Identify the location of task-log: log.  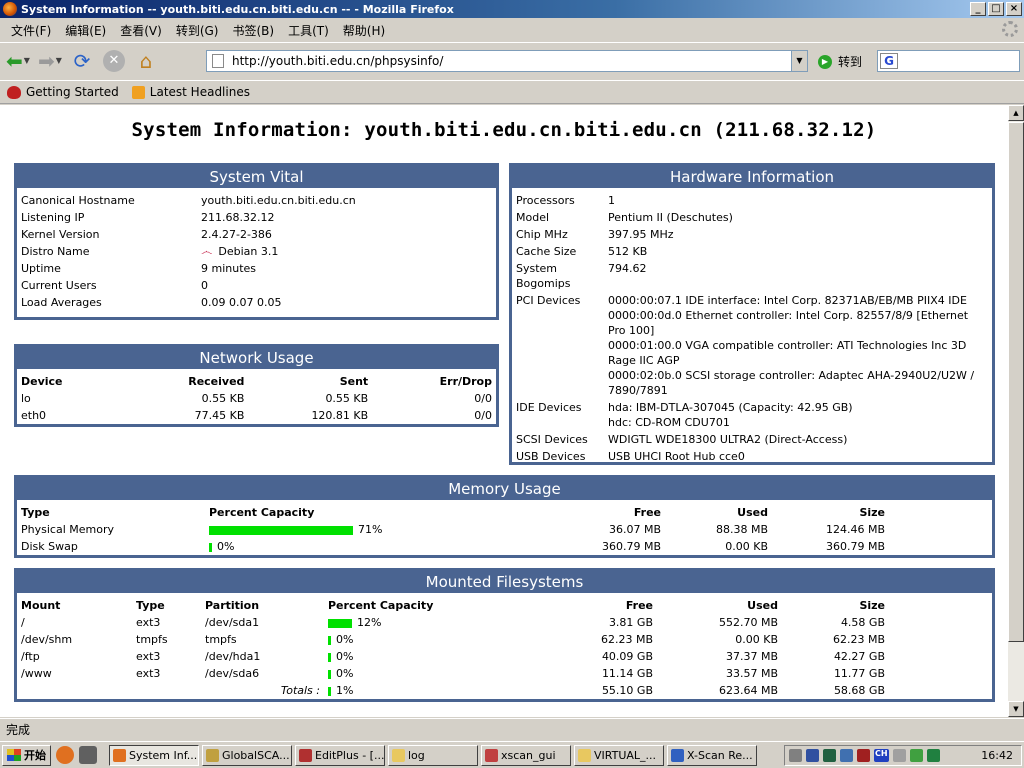
(433, 755).